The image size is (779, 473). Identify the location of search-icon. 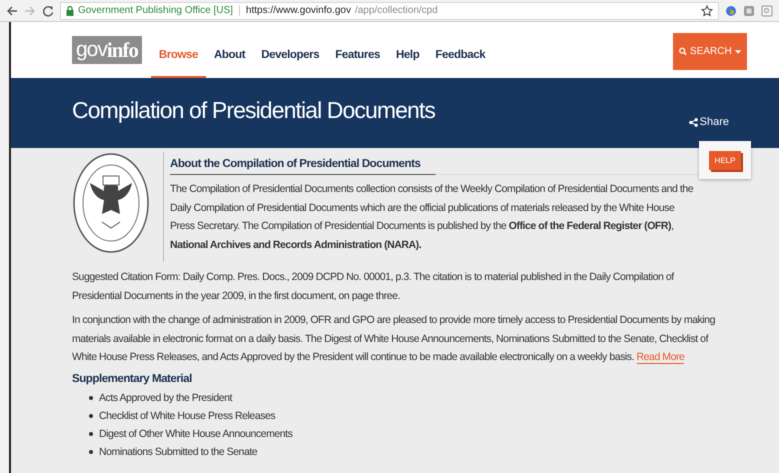
(683, 51).